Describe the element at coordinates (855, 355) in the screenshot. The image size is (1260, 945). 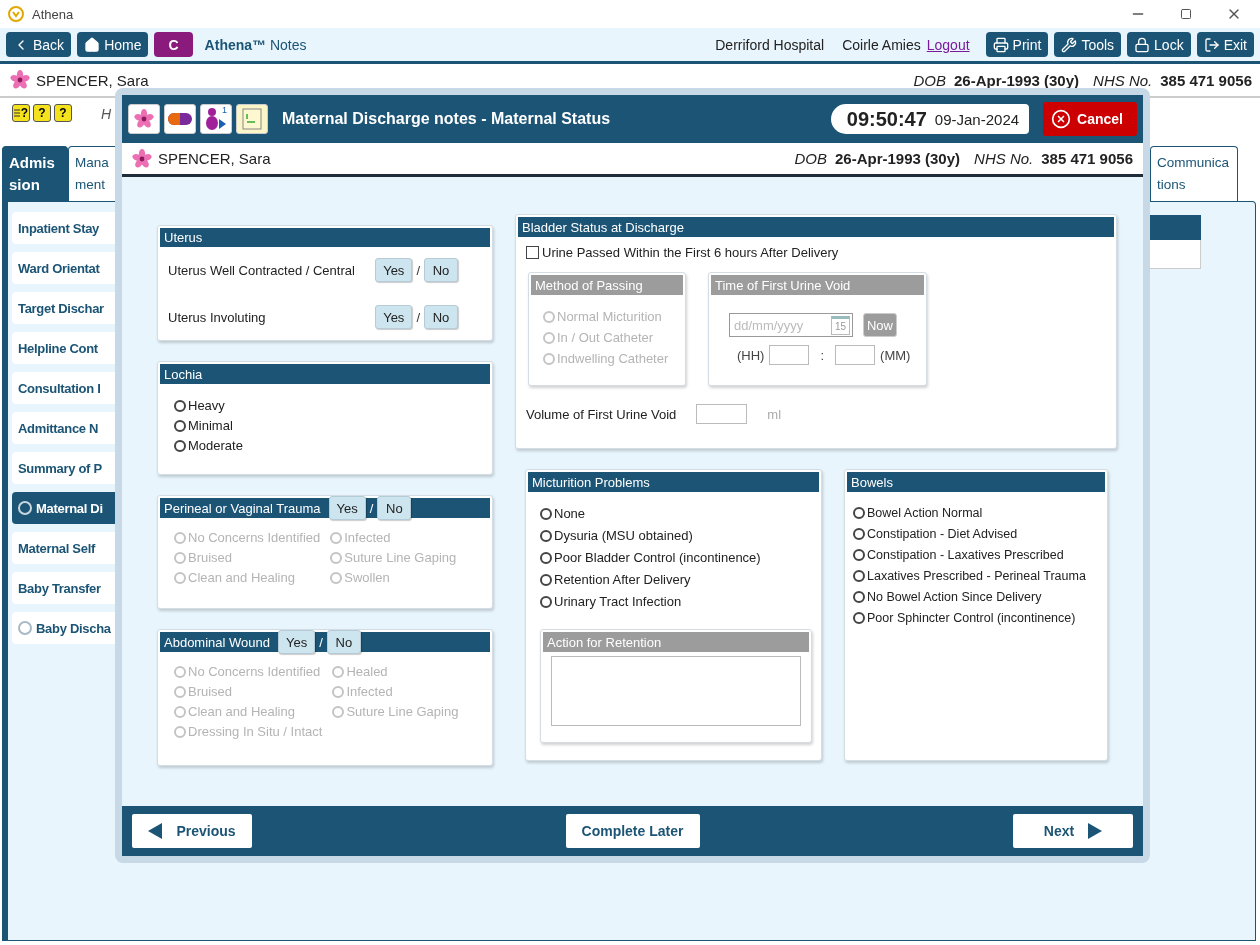
I see `minutes-field` at that location.